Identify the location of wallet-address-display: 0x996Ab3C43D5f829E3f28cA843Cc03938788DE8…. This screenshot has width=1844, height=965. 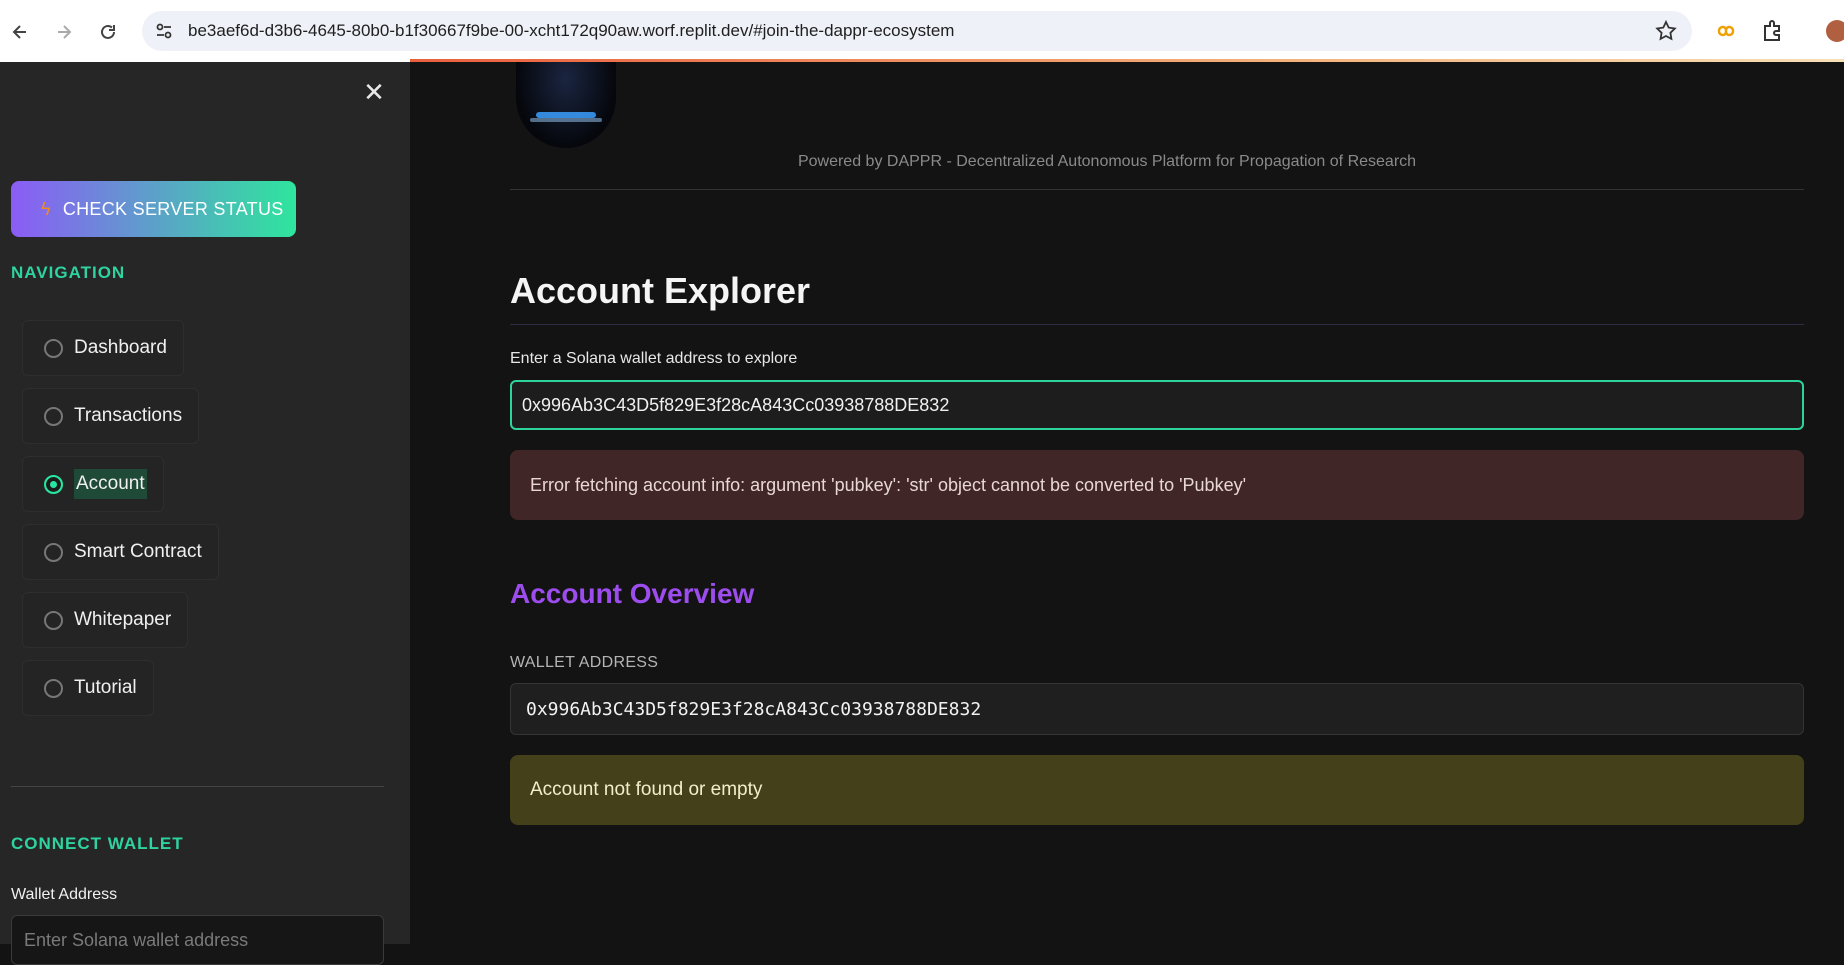
(1157, 709).